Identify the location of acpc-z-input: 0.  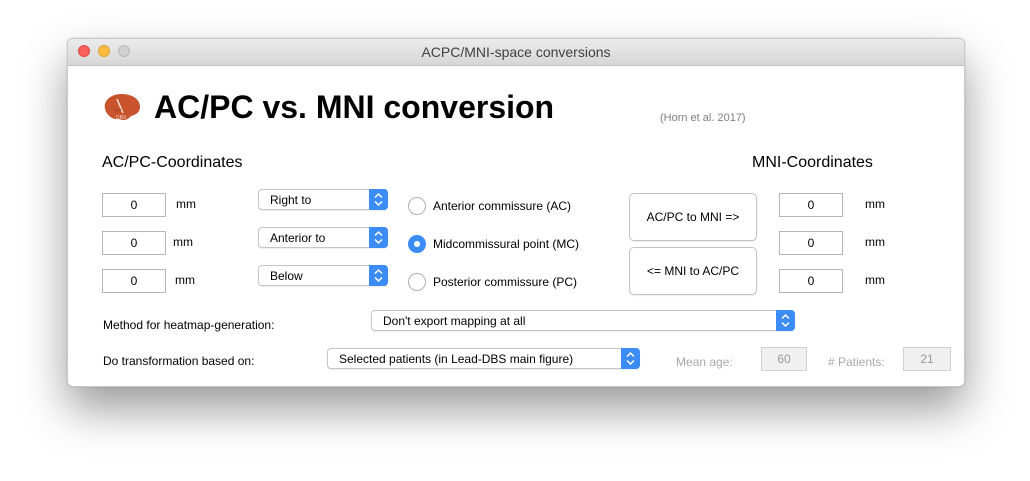
(134, 281).